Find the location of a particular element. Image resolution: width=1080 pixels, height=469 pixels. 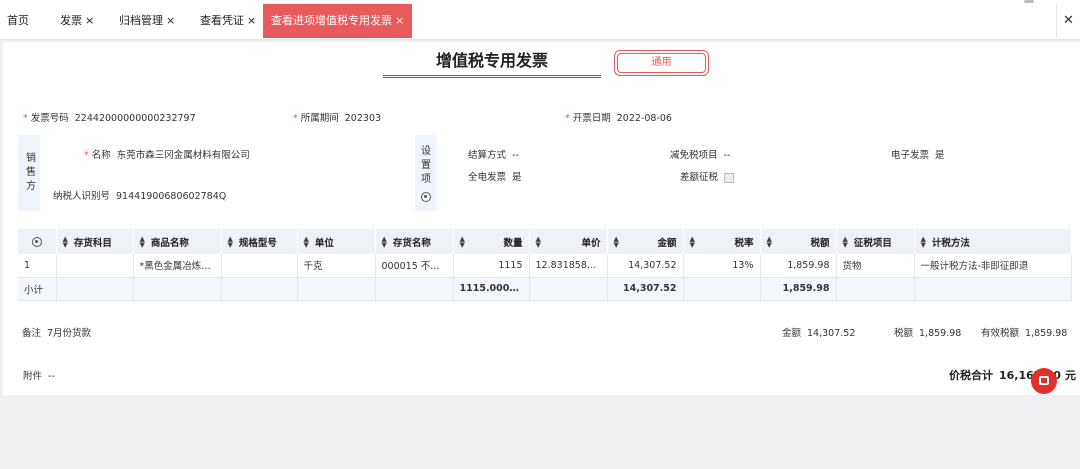

column-settings is located at coordinates (37, 241).